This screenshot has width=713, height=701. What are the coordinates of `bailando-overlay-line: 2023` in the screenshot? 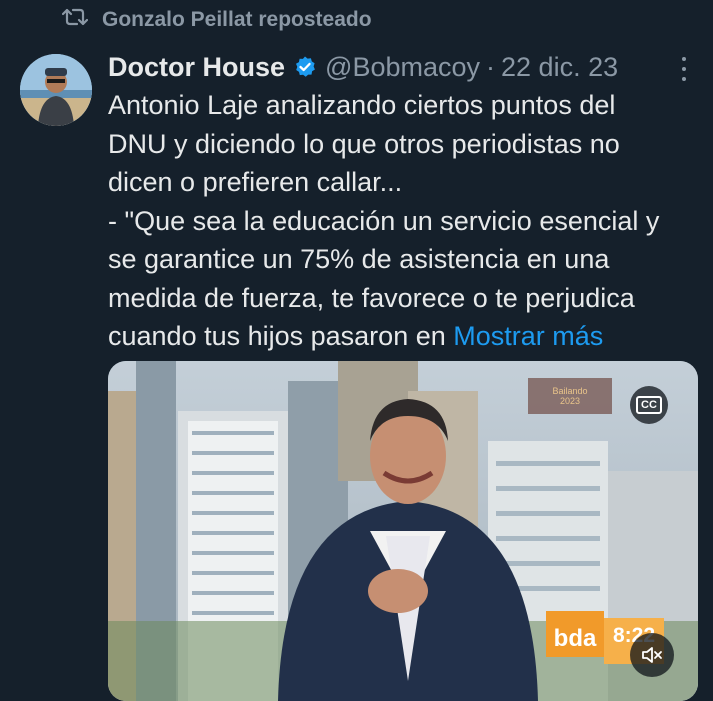 It's located at (570, 401).